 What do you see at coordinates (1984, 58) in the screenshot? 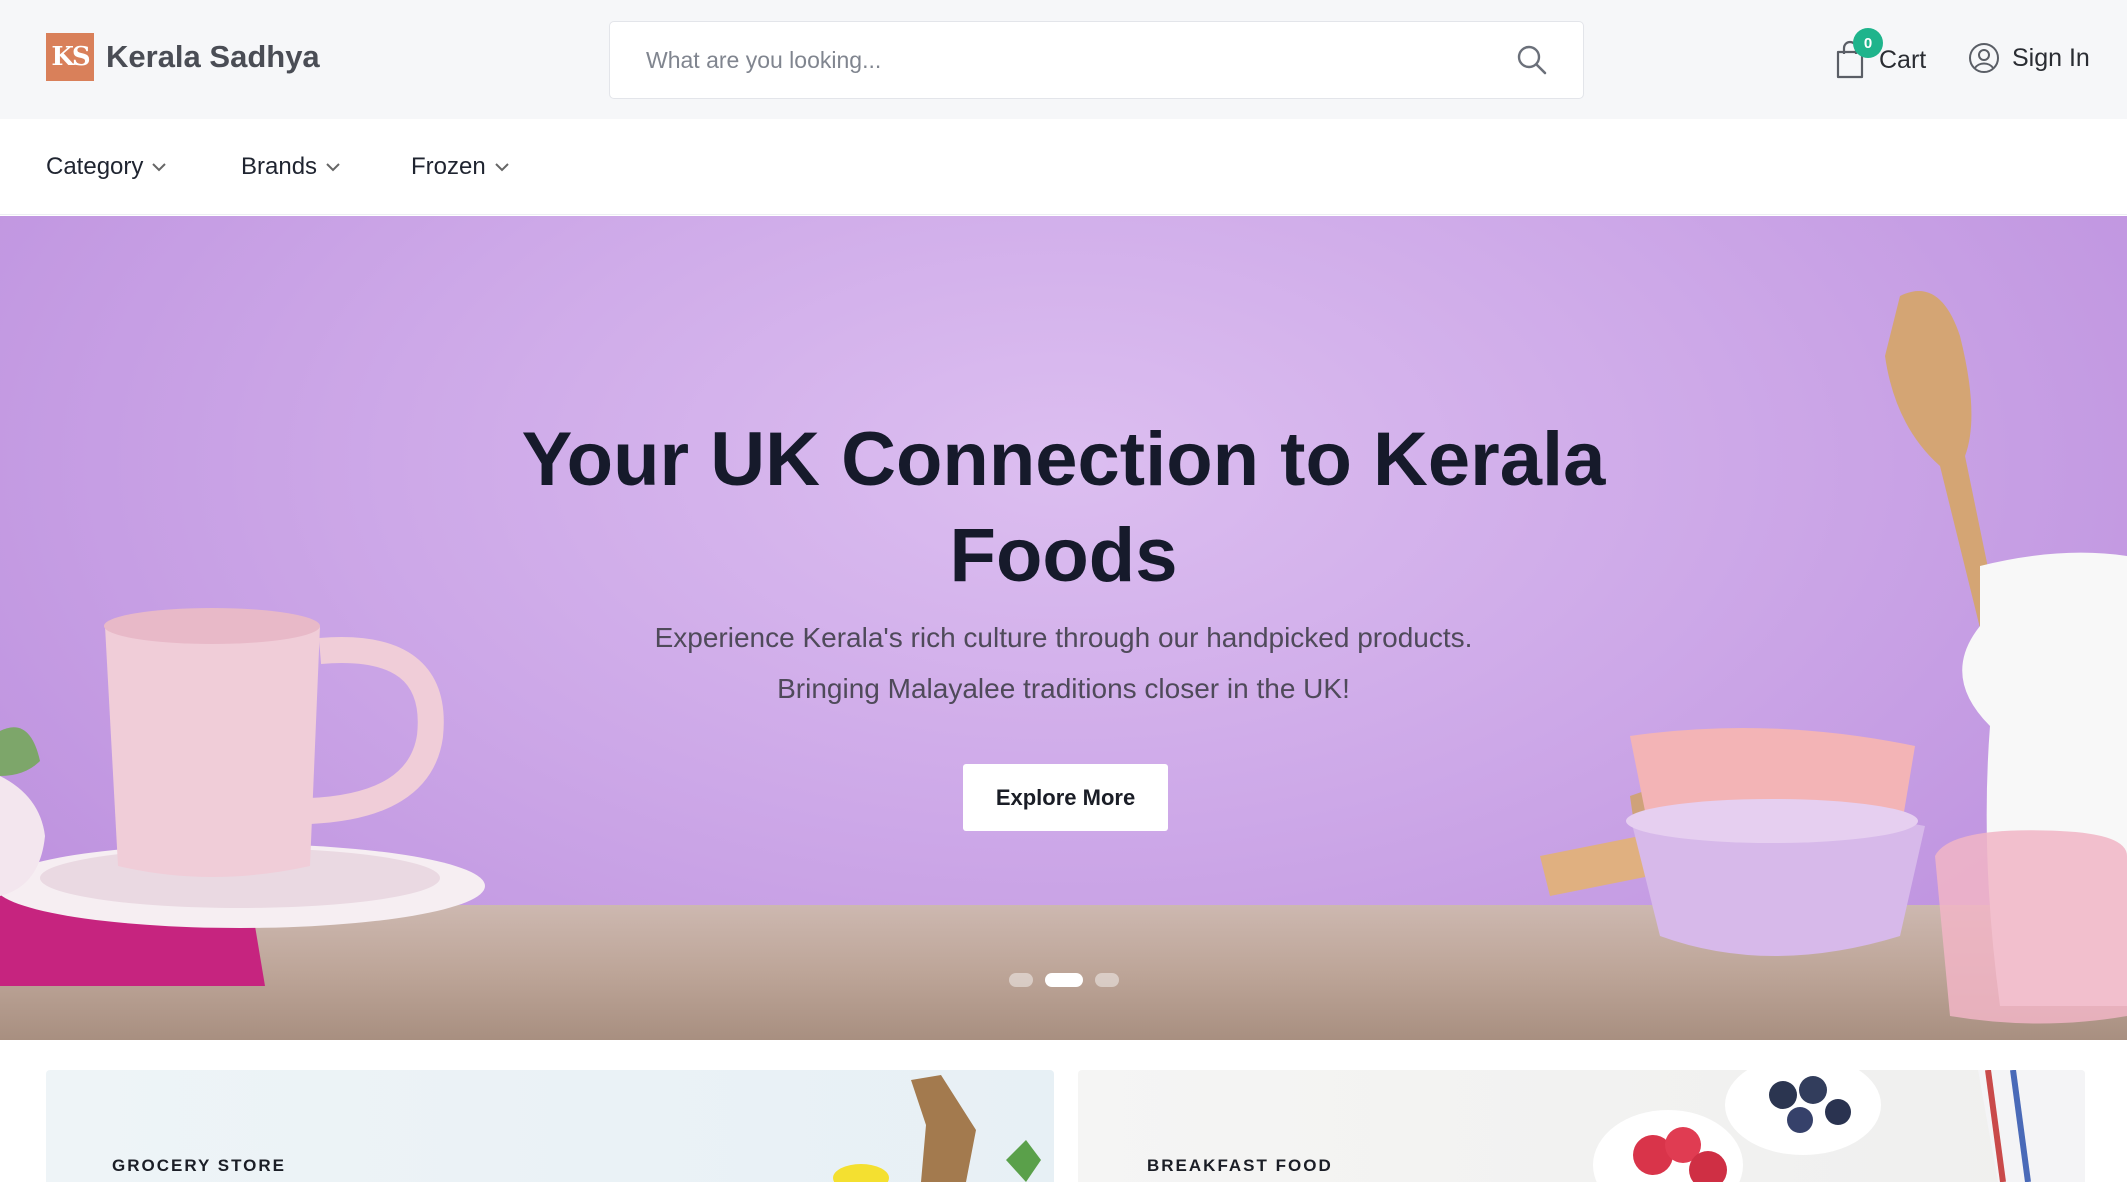
I see `user-icon` at bounding box center [1984, 58].